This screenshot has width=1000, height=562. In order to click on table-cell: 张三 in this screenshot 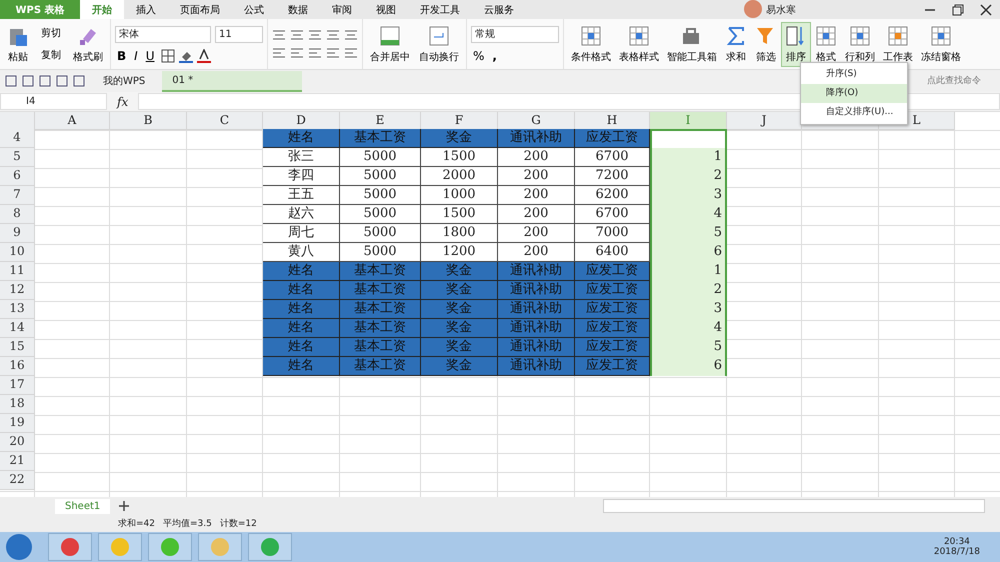, I will do `click(301, 157)`.